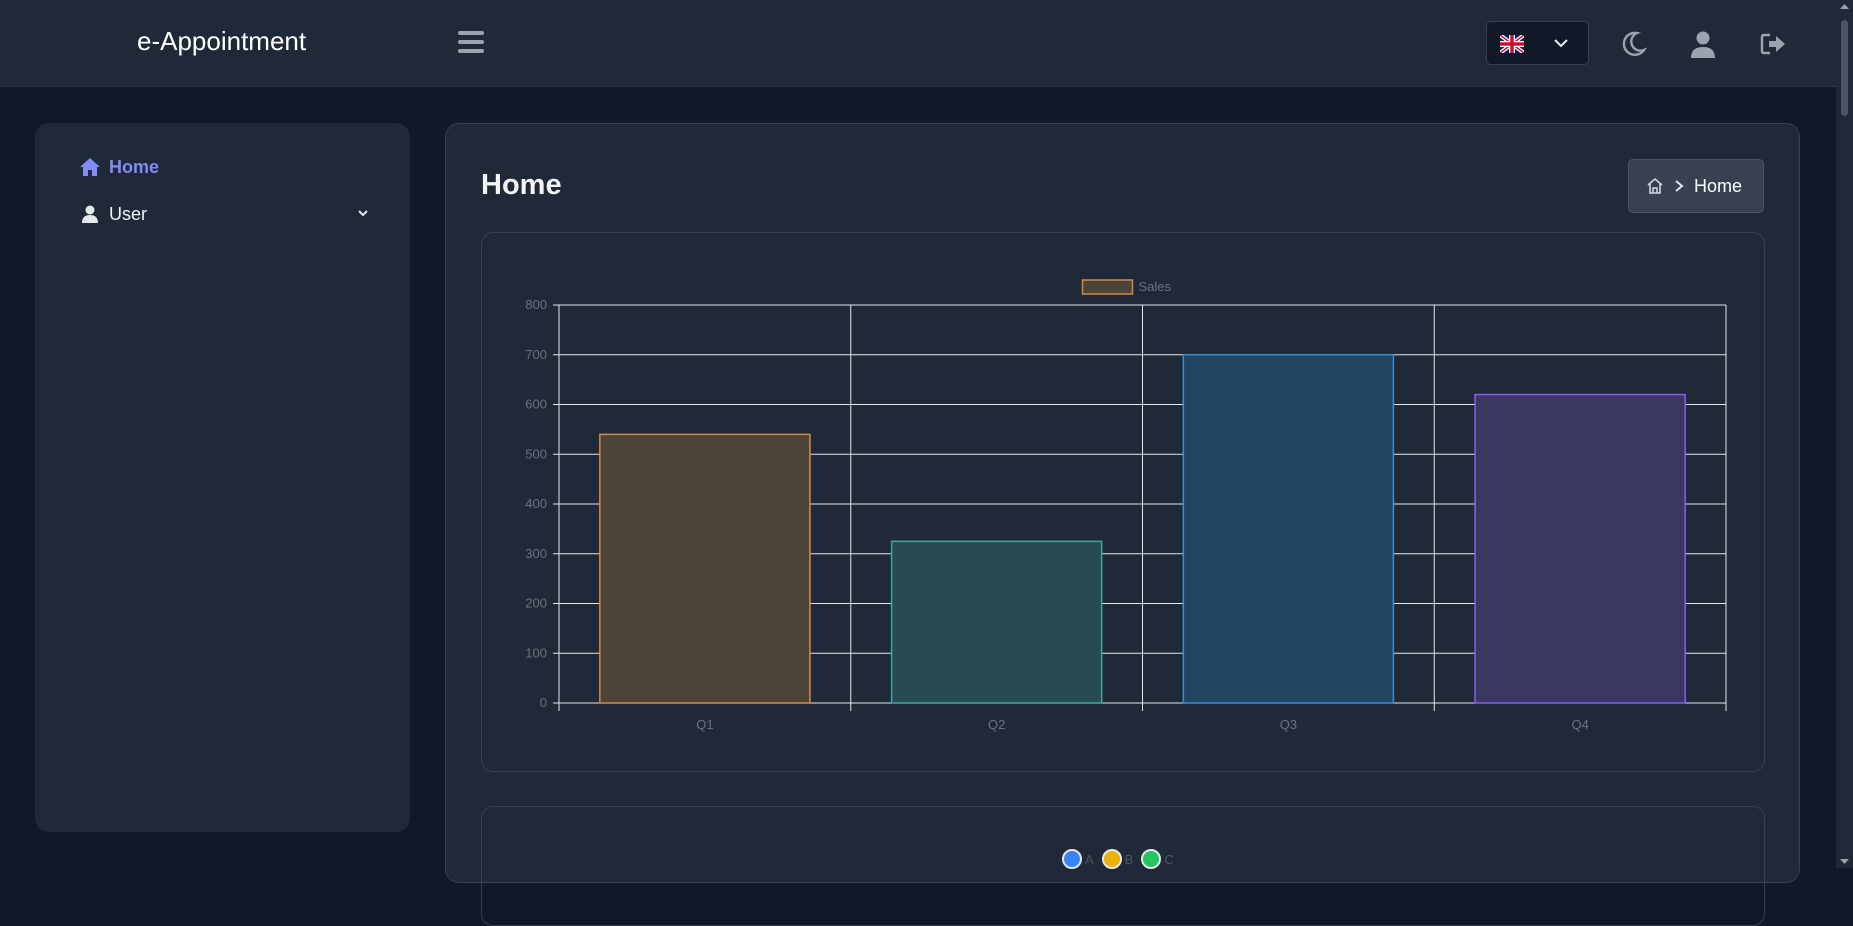  What do you see at coordinates (90, 214) in the screenshot?
I see `user-icon` at bounding box center [90, 214].